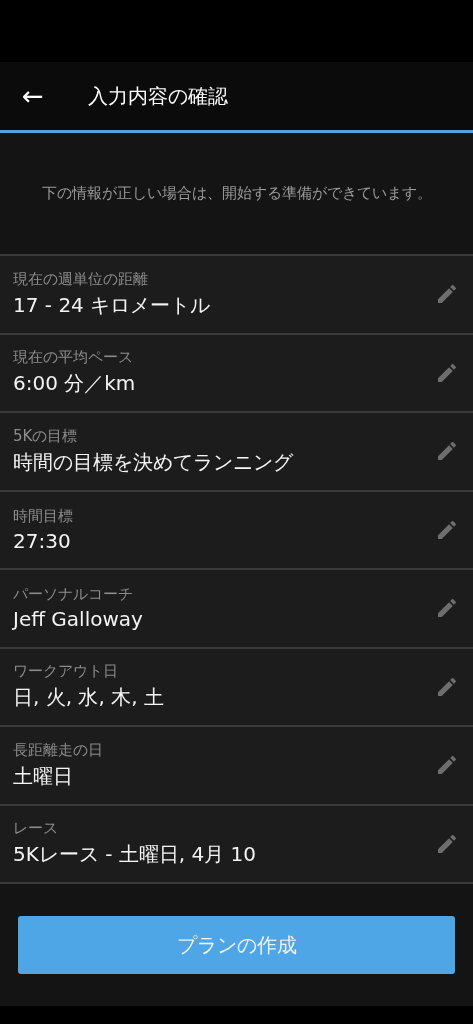 This screenshot has width=473, height=1024. Describe the element at coordinates (112, 305) in the screenshot. I see `field-value: 17 - 24 キロメートル` at that location.